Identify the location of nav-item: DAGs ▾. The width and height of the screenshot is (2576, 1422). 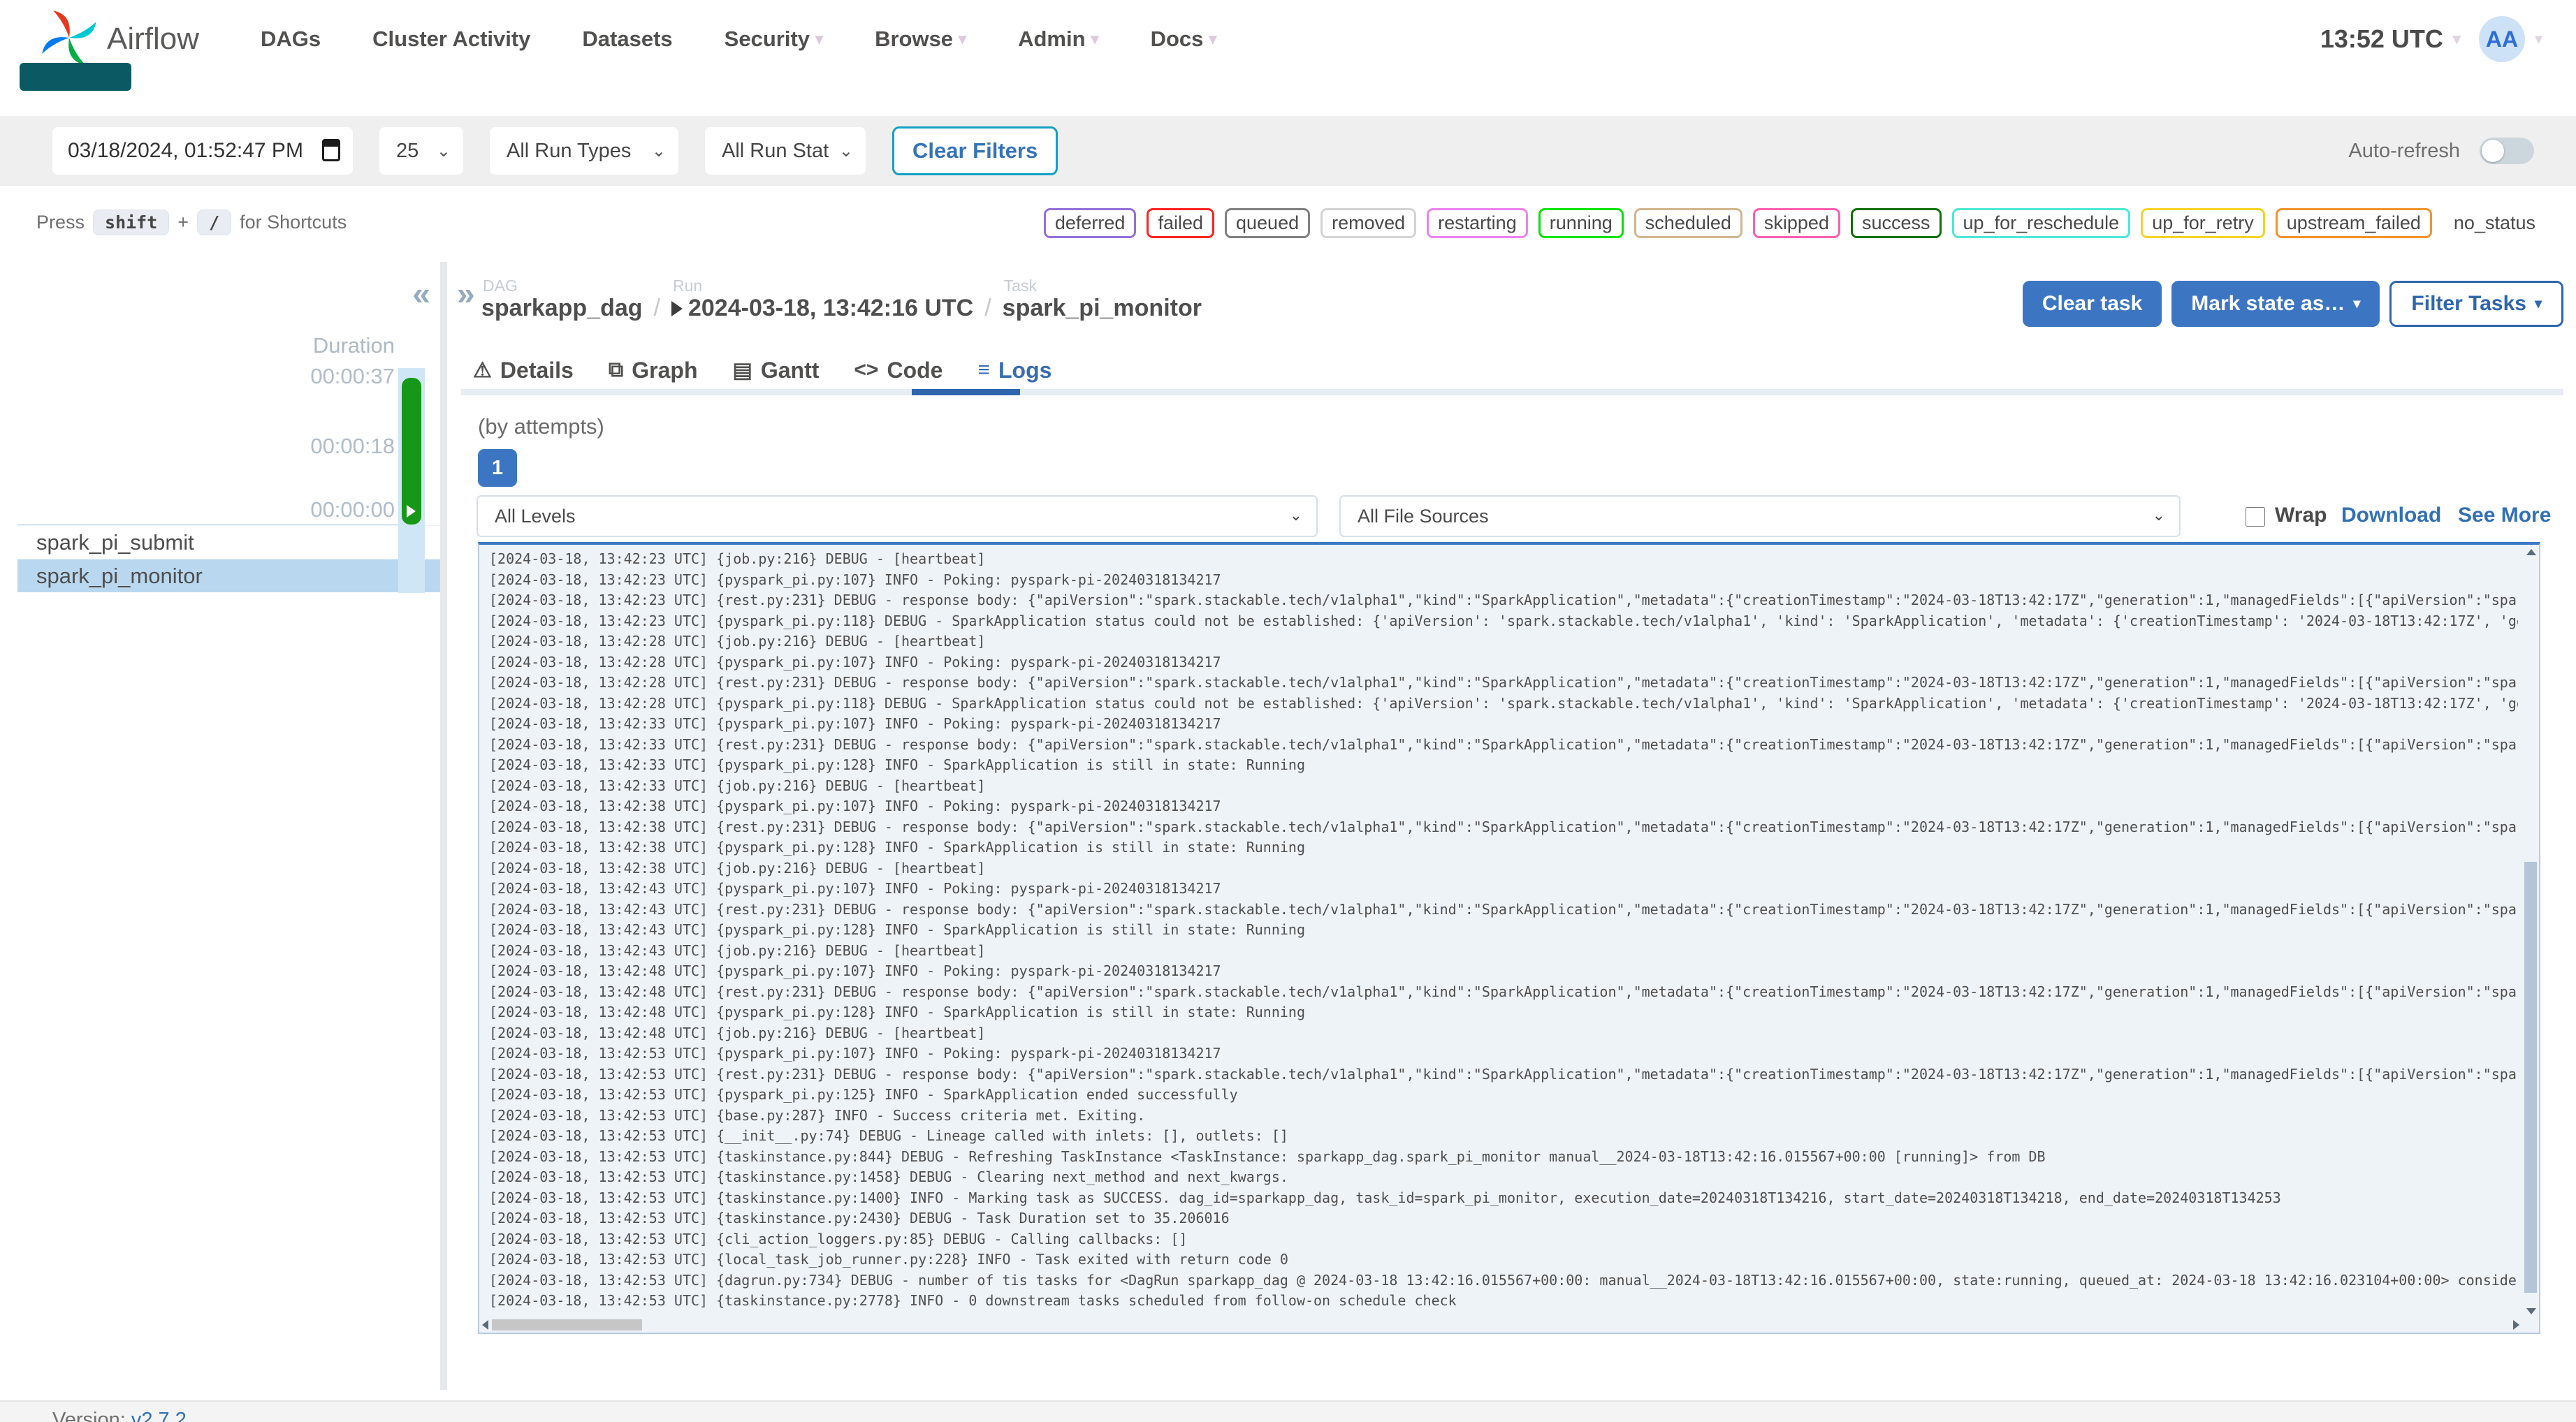
(291, 39).